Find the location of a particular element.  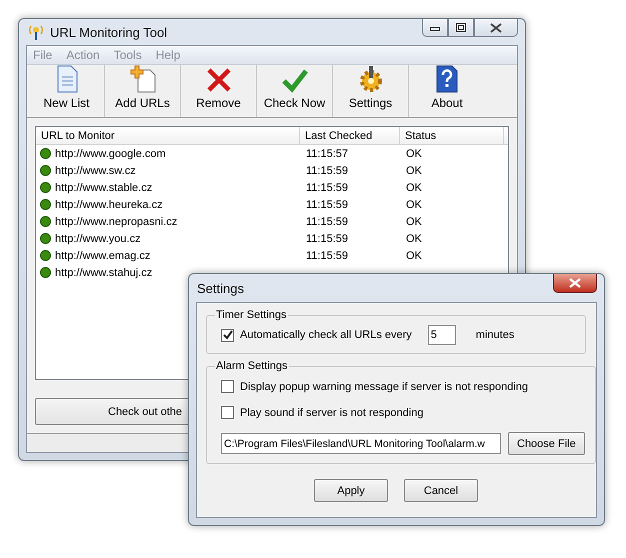

help-icon is located at coordinates (447, 79).